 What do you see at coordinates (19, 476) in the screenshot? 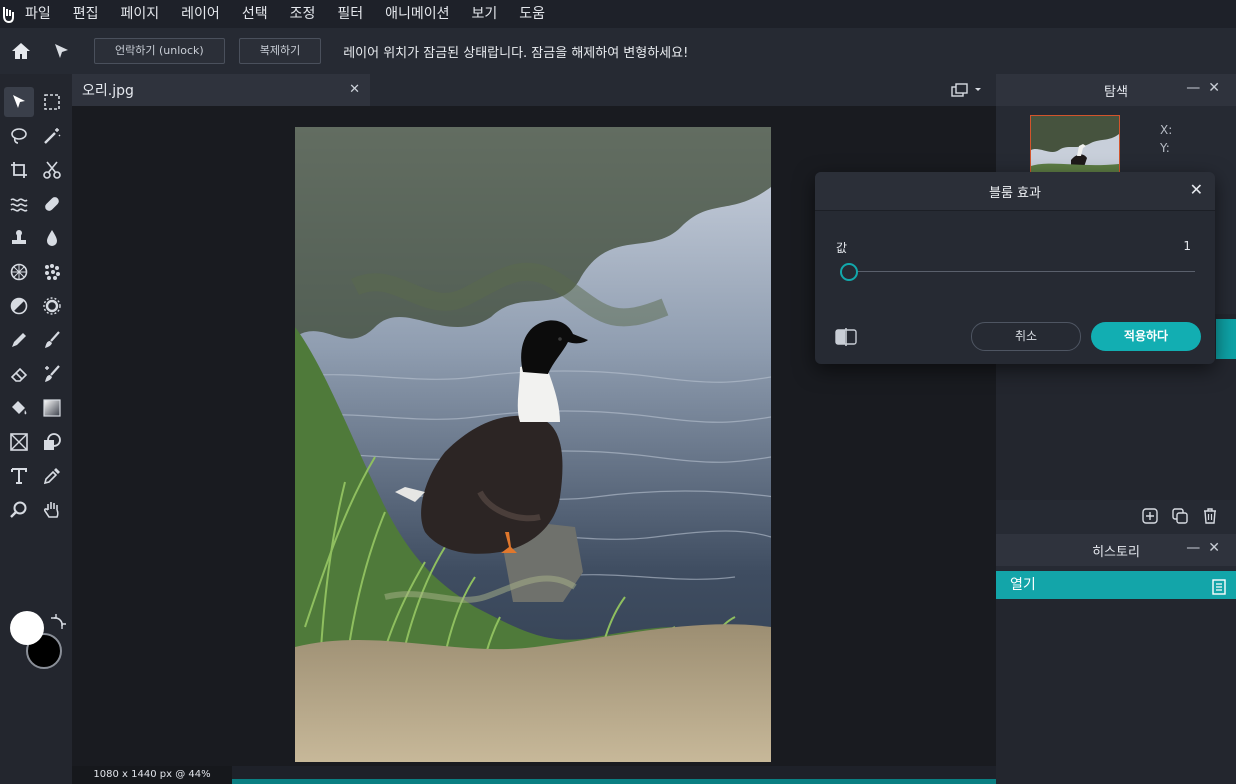
I see `text-tool-icon` at bounding box center [19, 476].